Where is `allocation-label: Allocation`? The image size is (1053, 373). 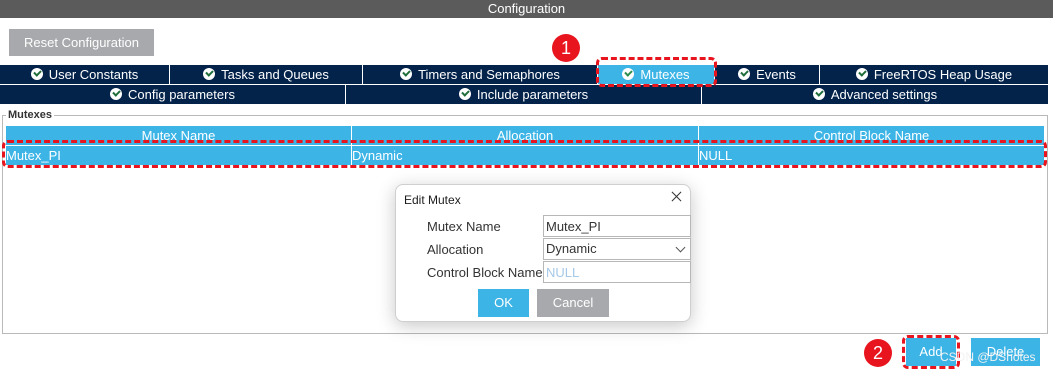
allocation-label: Allocation is located at coordinates (455, 249).